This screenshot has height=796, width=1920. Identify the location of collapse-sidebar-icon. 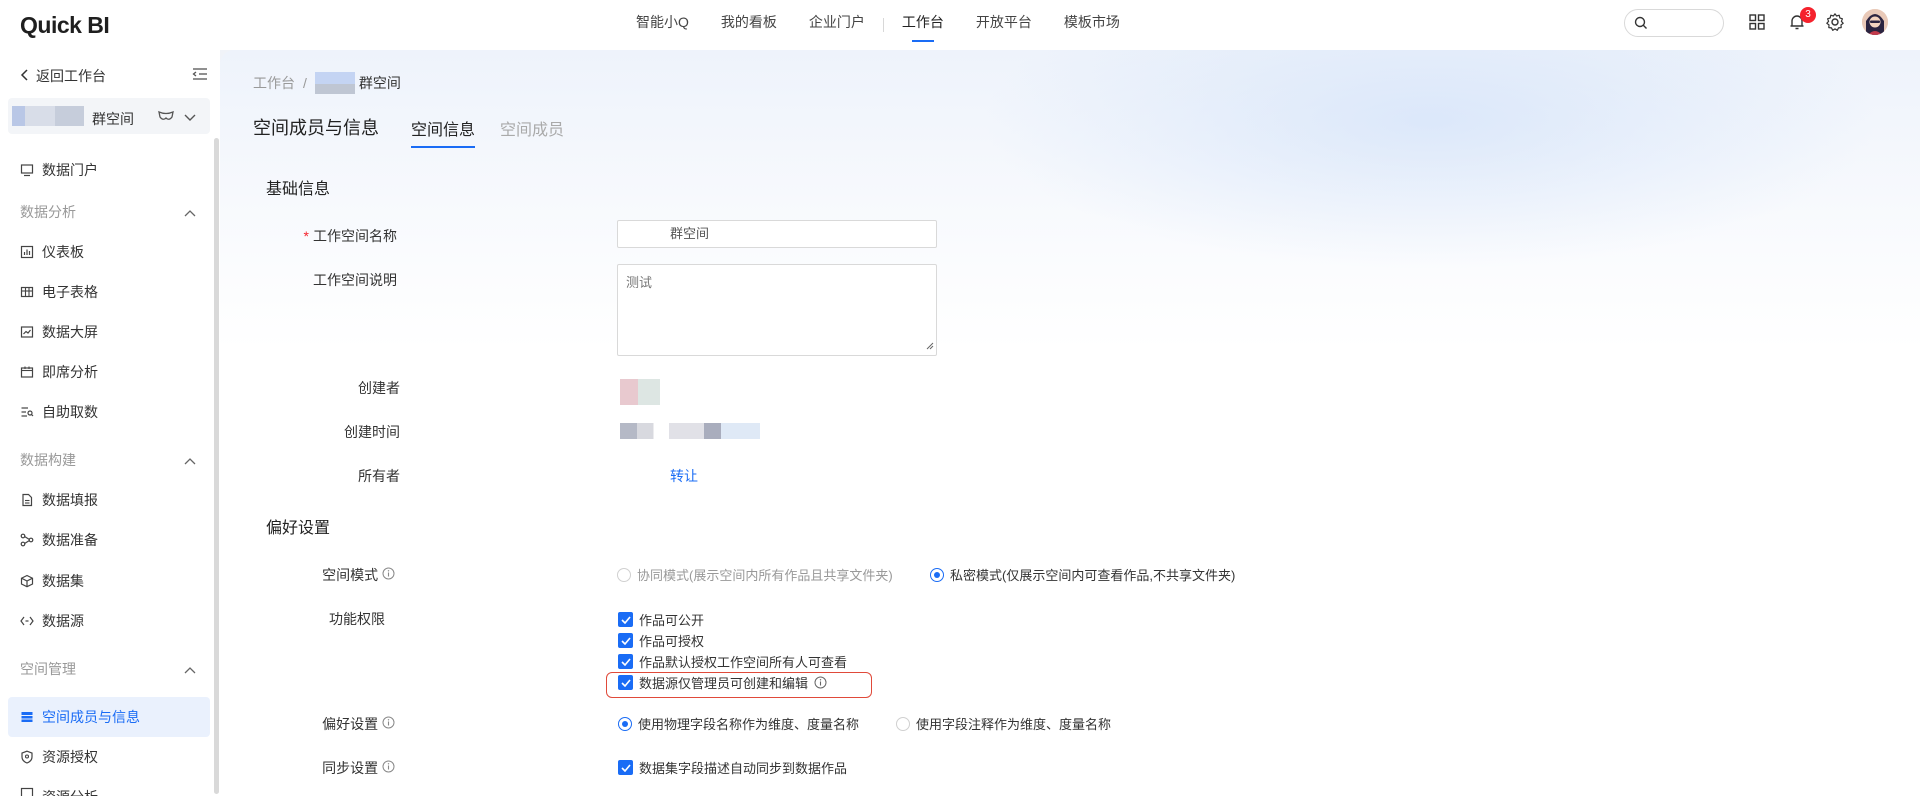
(200, 75).